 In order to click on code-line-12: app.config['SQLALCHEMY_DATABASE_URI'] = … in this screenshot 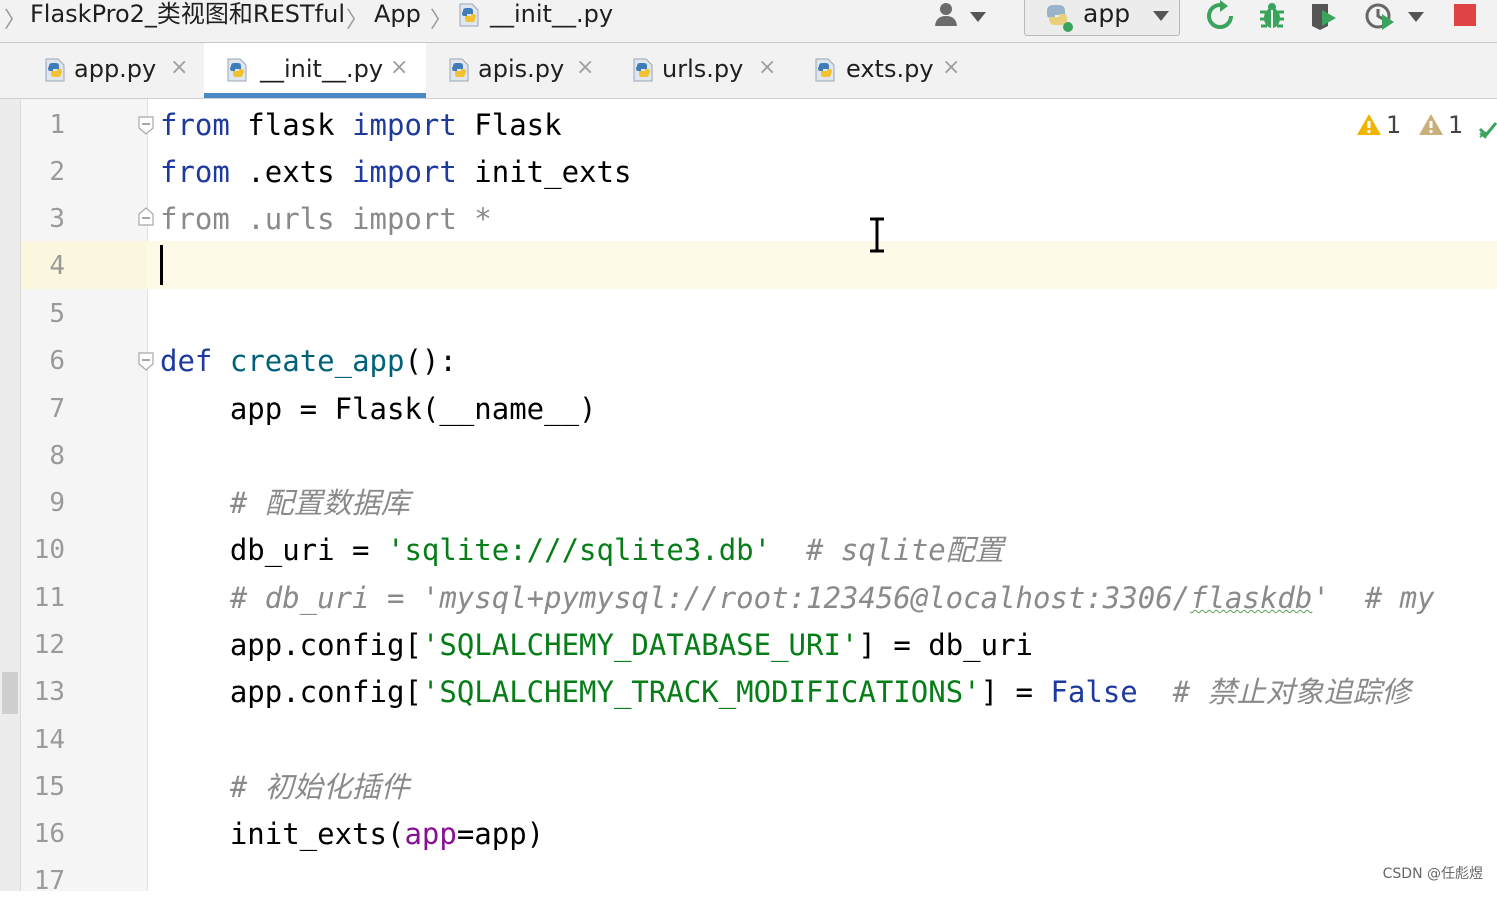, I will do `click(596, 645)`.